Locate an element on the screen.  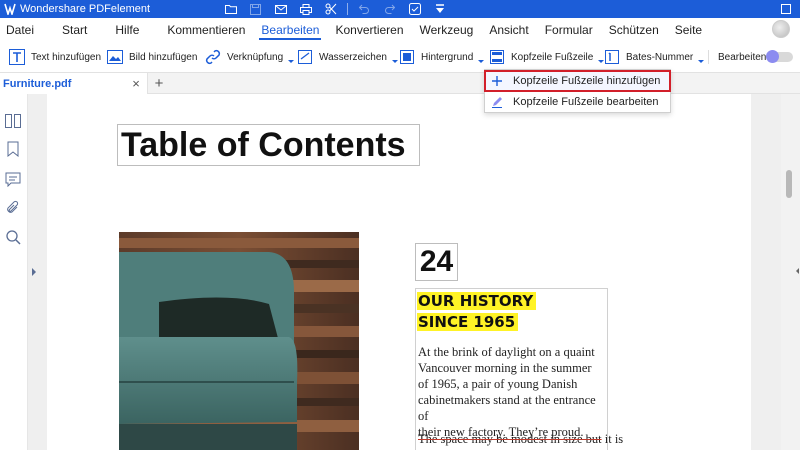
title-bar: Wondershare PDFelement is located at coordinates (400, 9).